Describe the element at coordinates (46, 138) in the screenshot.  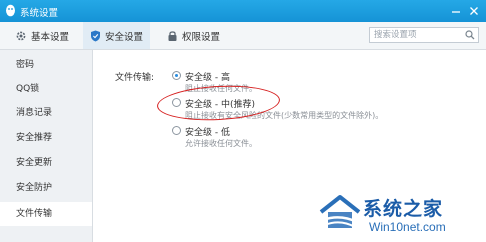
I see `sidebar-item-security-recommend: 安全推荐` at that location.